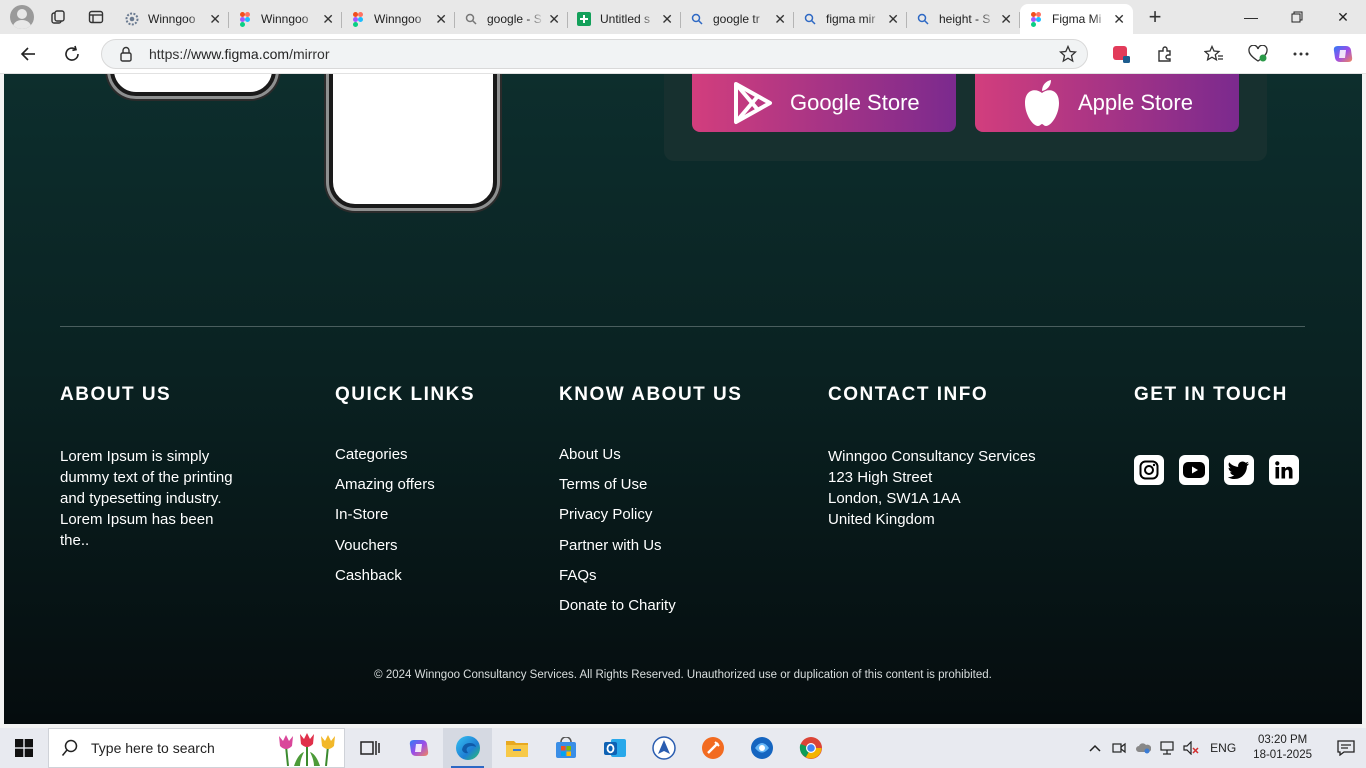 This screenshot has height=768, width=1366. I want to click on browser-tab-active: Figma Mi ✕, so click(1076, 19).